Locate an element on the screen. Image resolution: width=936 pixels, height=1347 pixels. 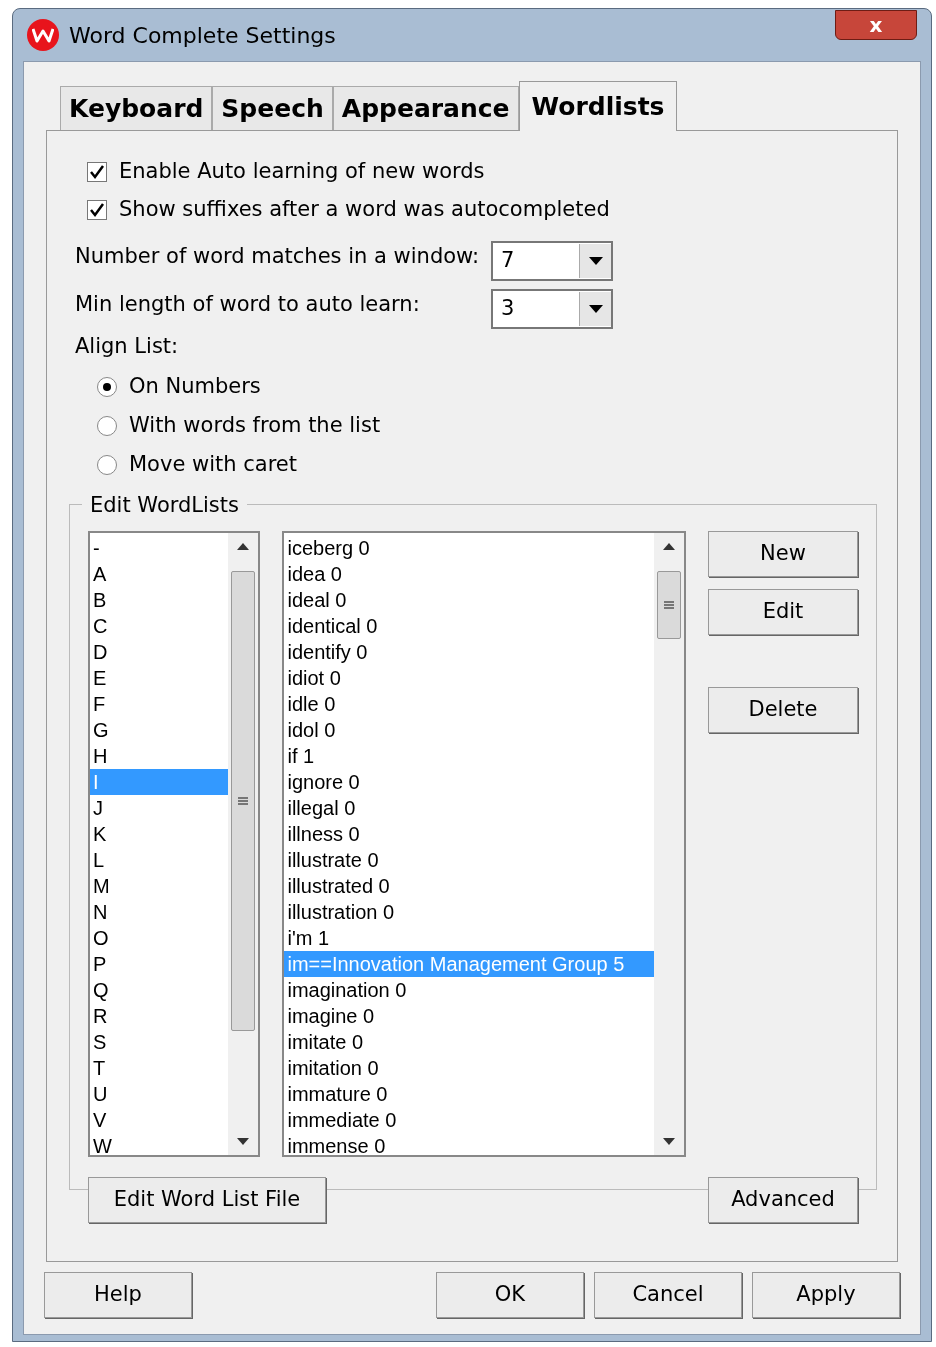
button: Cancel is located at coordinates (668, 1295).